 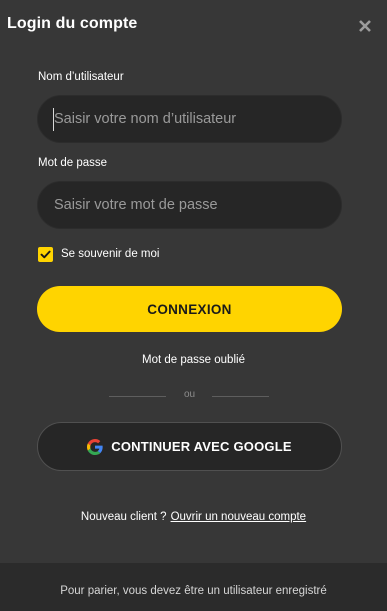 What do you see at coordinates (189, 119) in the screenshot?
I see `username-input` at bounding box center [189, 119].